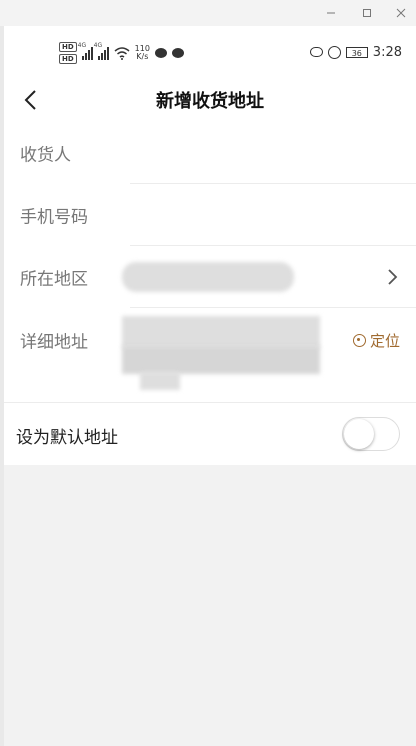 Image resolution: width=416 pixels, height=746 pixels. What do you see at coordinates (387, 52) in the screenshot?
I see `clock-time: 3:28` at bounding box center [387, 52].